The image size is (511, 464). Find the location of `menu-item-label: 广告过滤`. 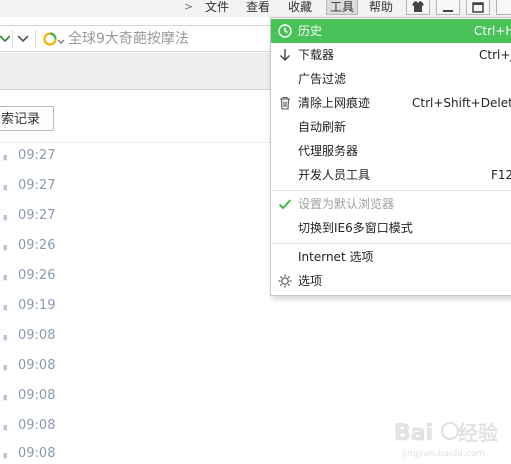

menu-item-label: 广告过滤 is located at coordinates (322, 79).